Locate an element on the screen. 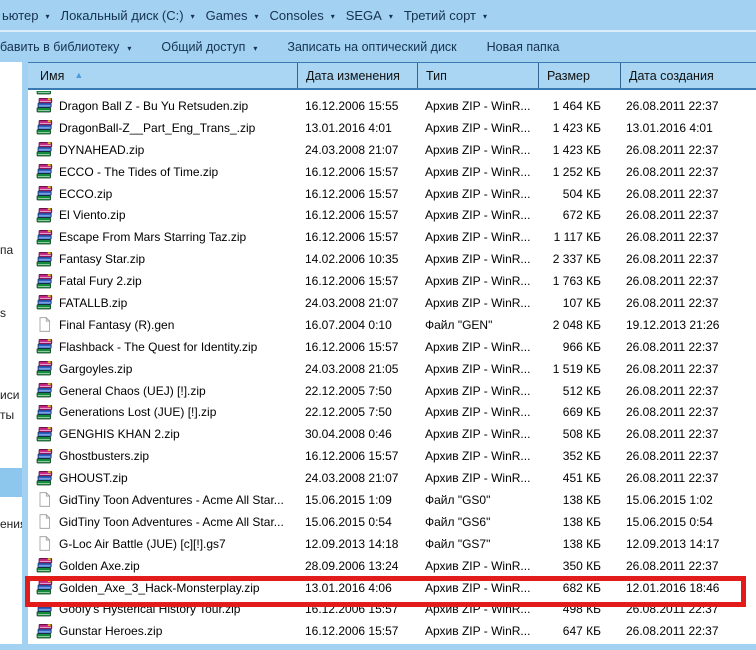 This screenshot has height=650, width=756. column-header-name: Имя ▲ is located at coordinates (162, 75).